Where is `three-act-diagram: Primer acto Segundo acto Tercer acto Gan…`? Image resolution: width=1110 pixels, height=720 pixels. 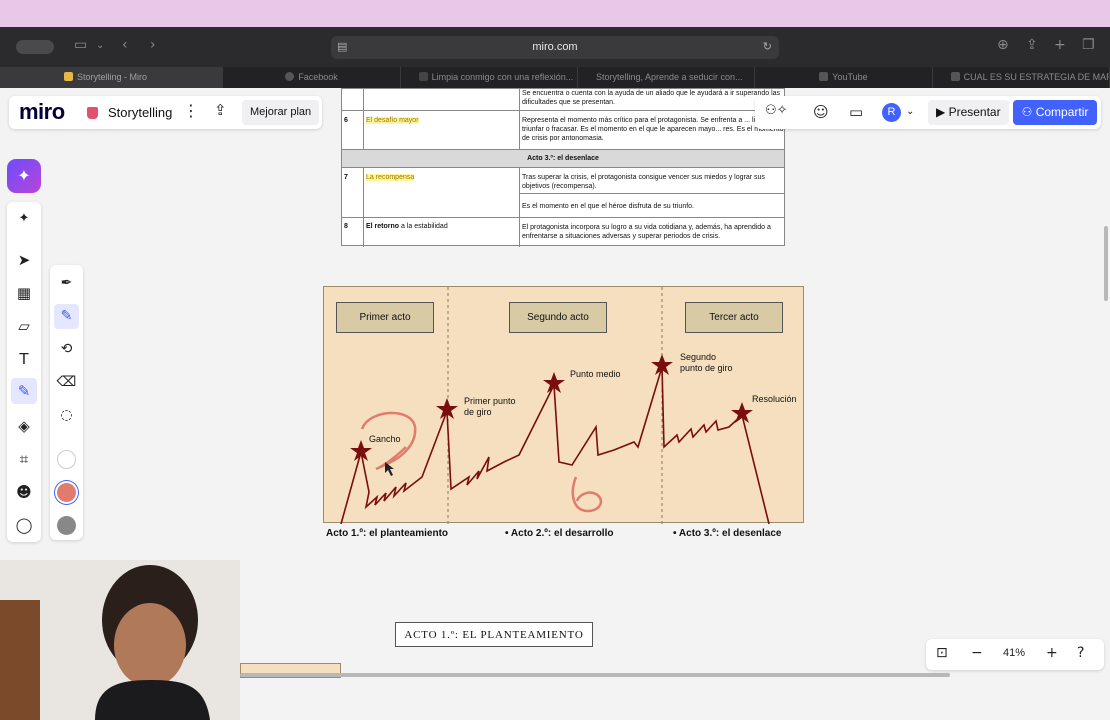 three-act-diagram: Primer acto Segundo acto Tercer acto Gan… is located at coordinates (563, 405).